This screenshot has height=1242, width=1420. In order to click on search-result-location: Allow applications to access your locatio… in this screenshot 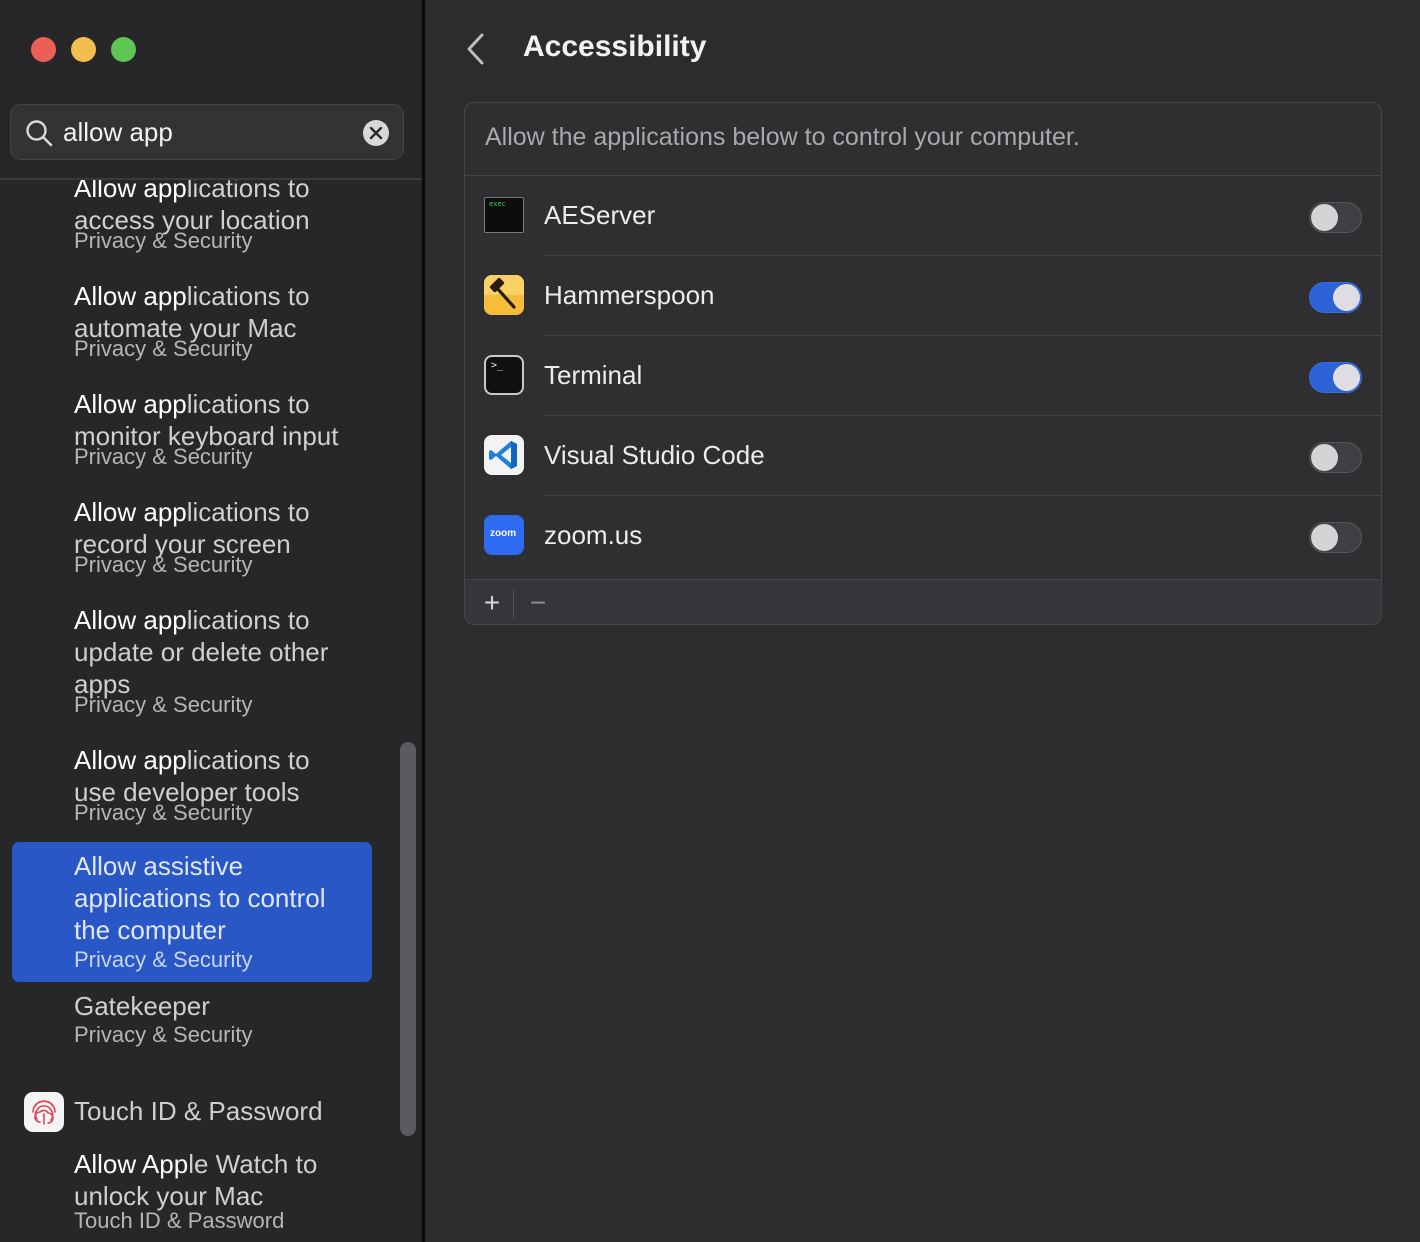, I will do `click(192, 222)`.